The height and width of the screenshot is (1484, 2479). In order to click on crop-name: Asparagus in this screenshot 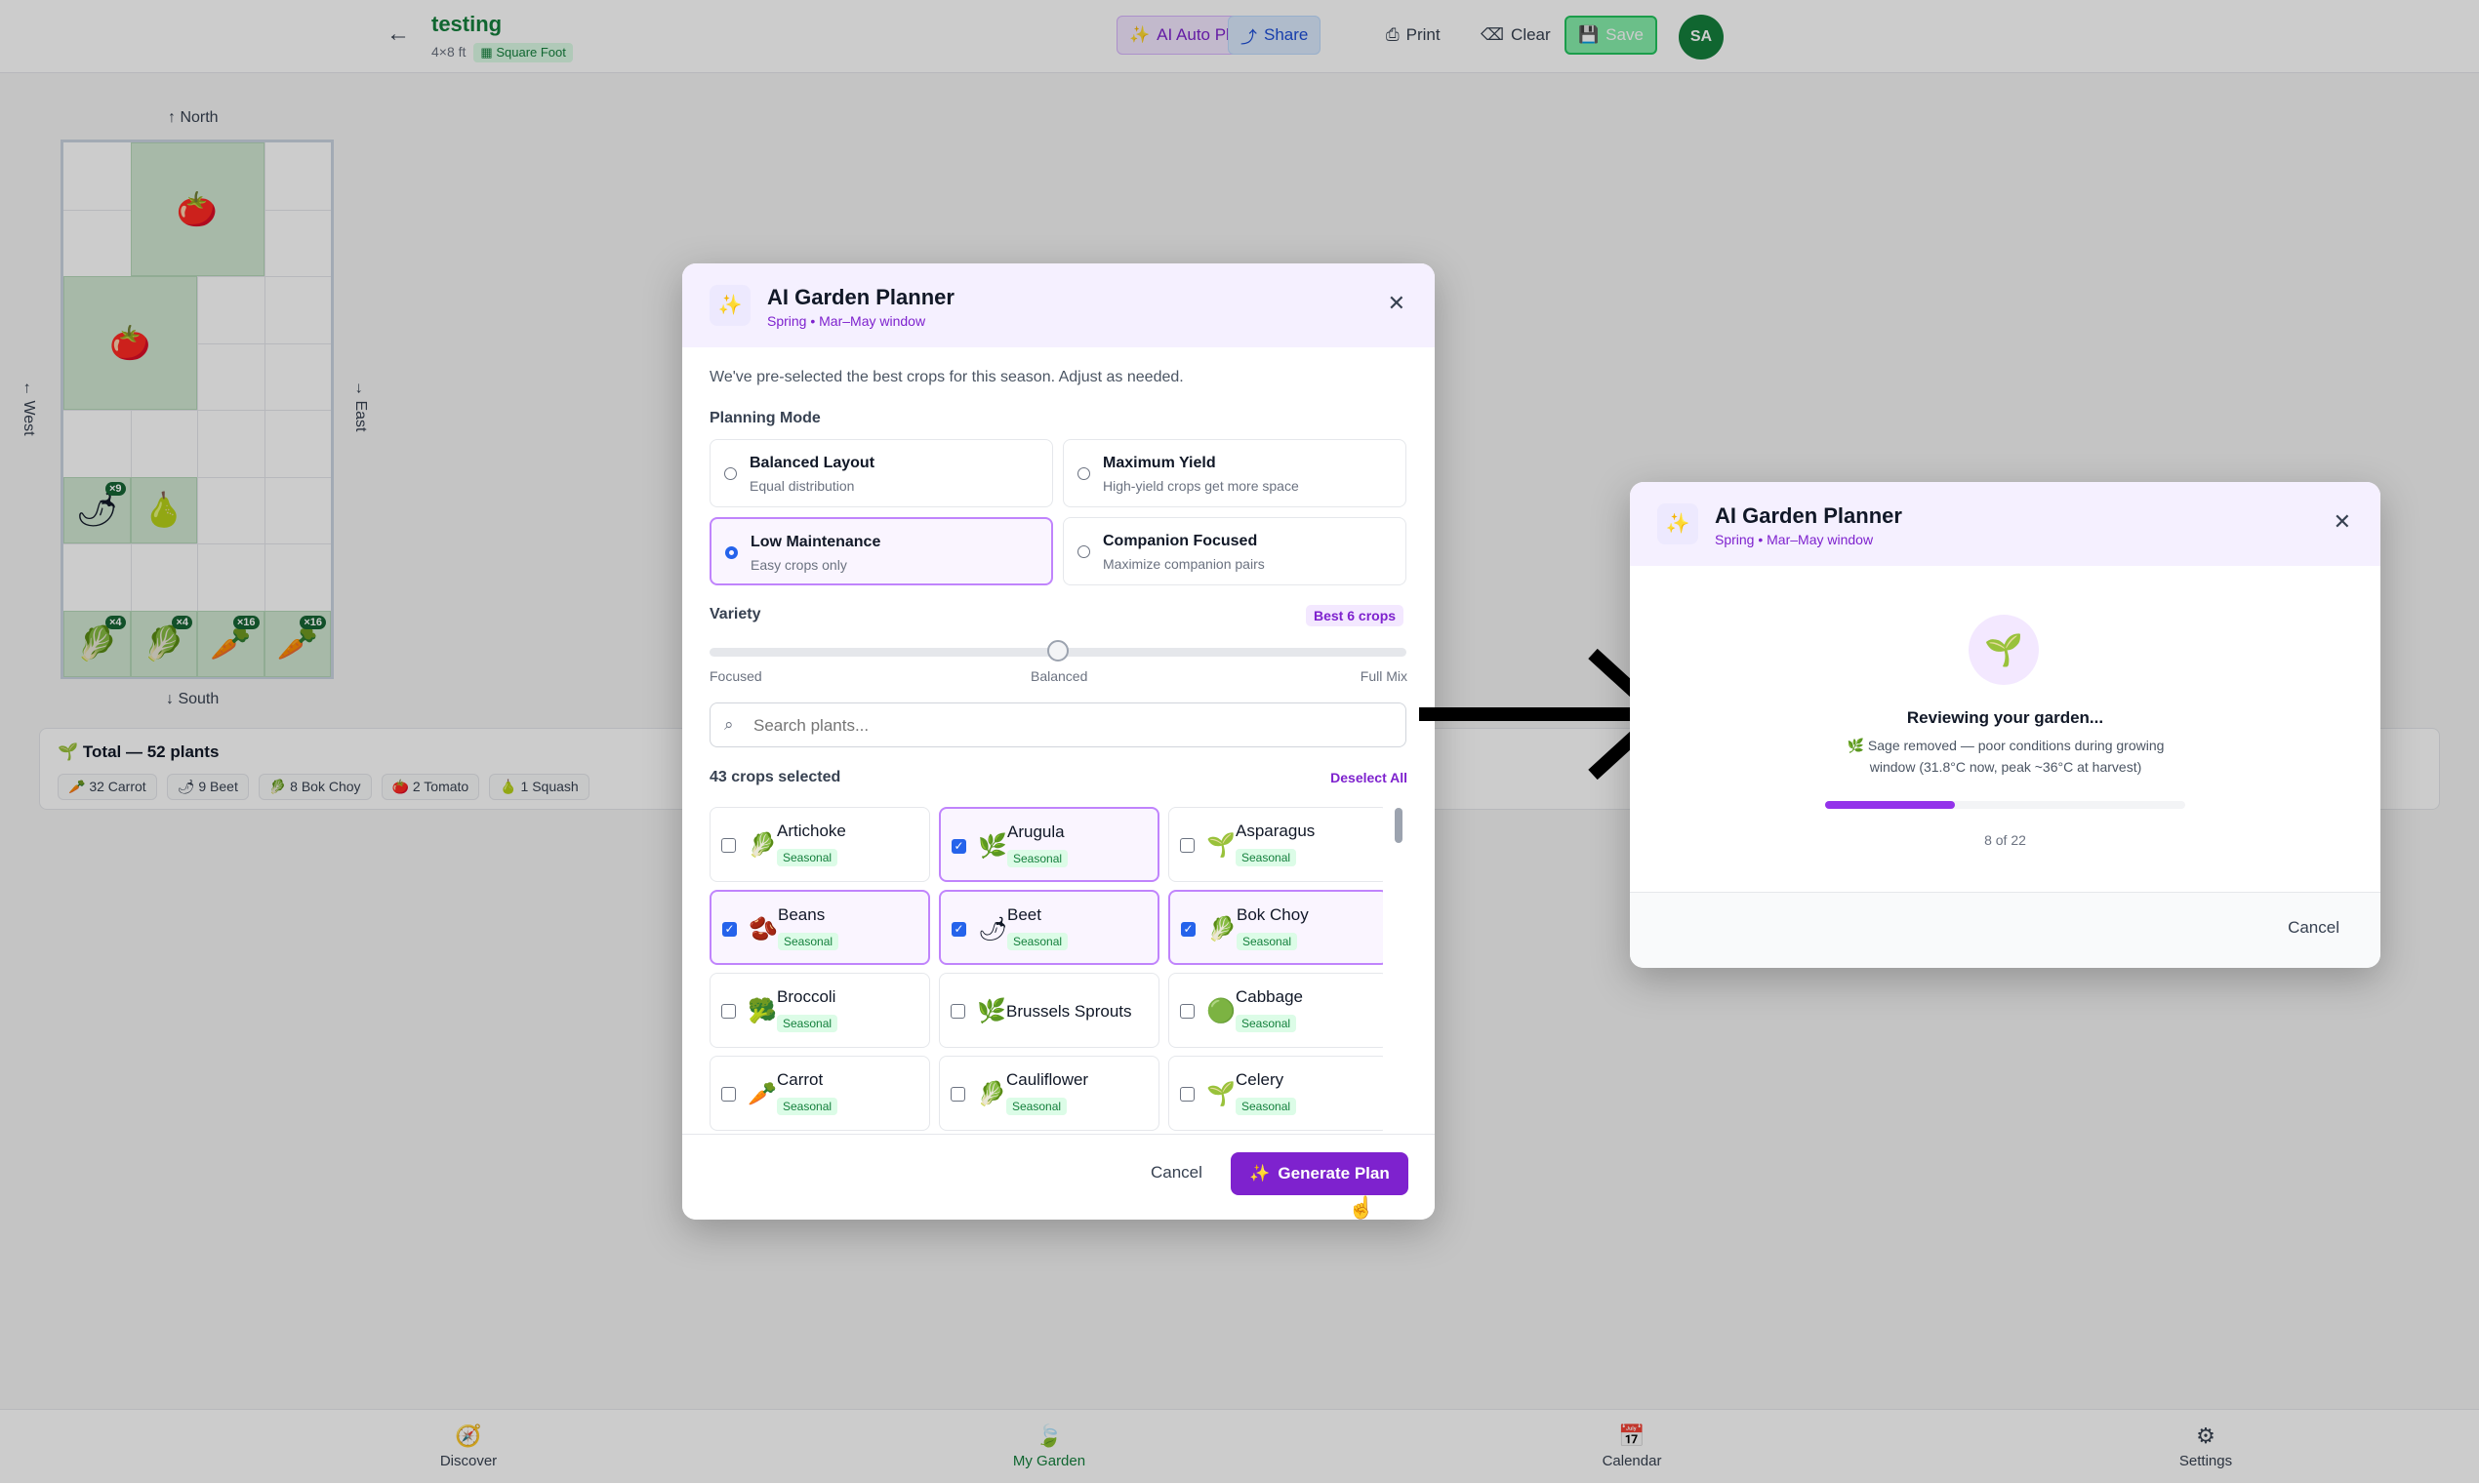, I will do `click(1276, 831)`.